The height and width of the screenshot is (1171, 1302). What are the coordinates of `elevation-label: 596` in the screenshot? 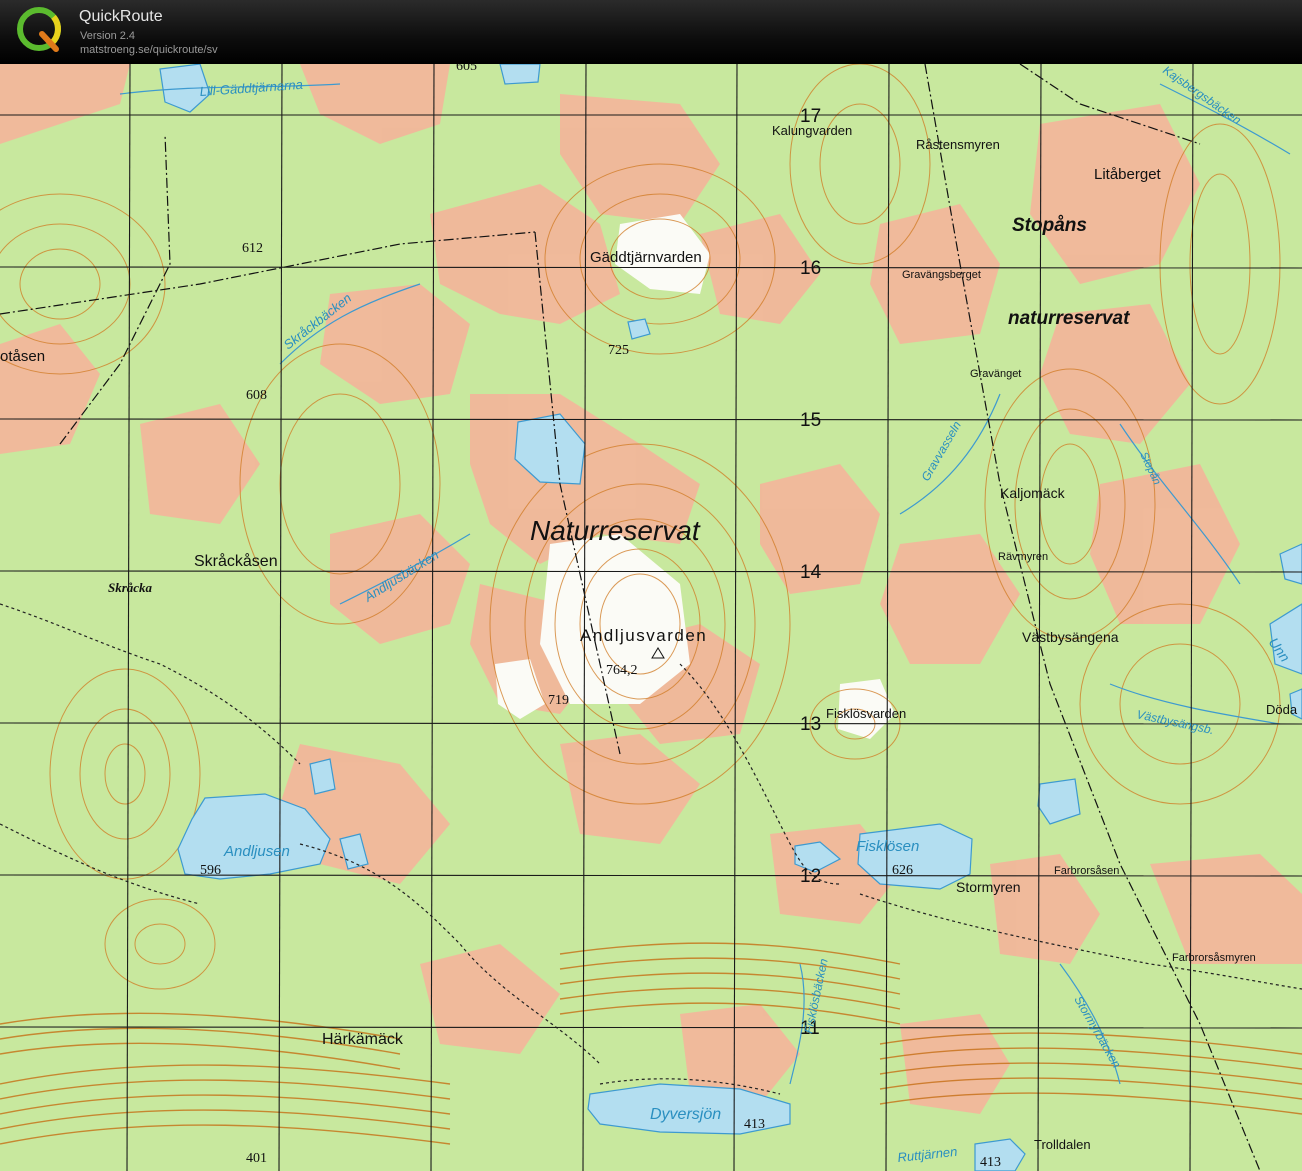 It's located at (210, 870).